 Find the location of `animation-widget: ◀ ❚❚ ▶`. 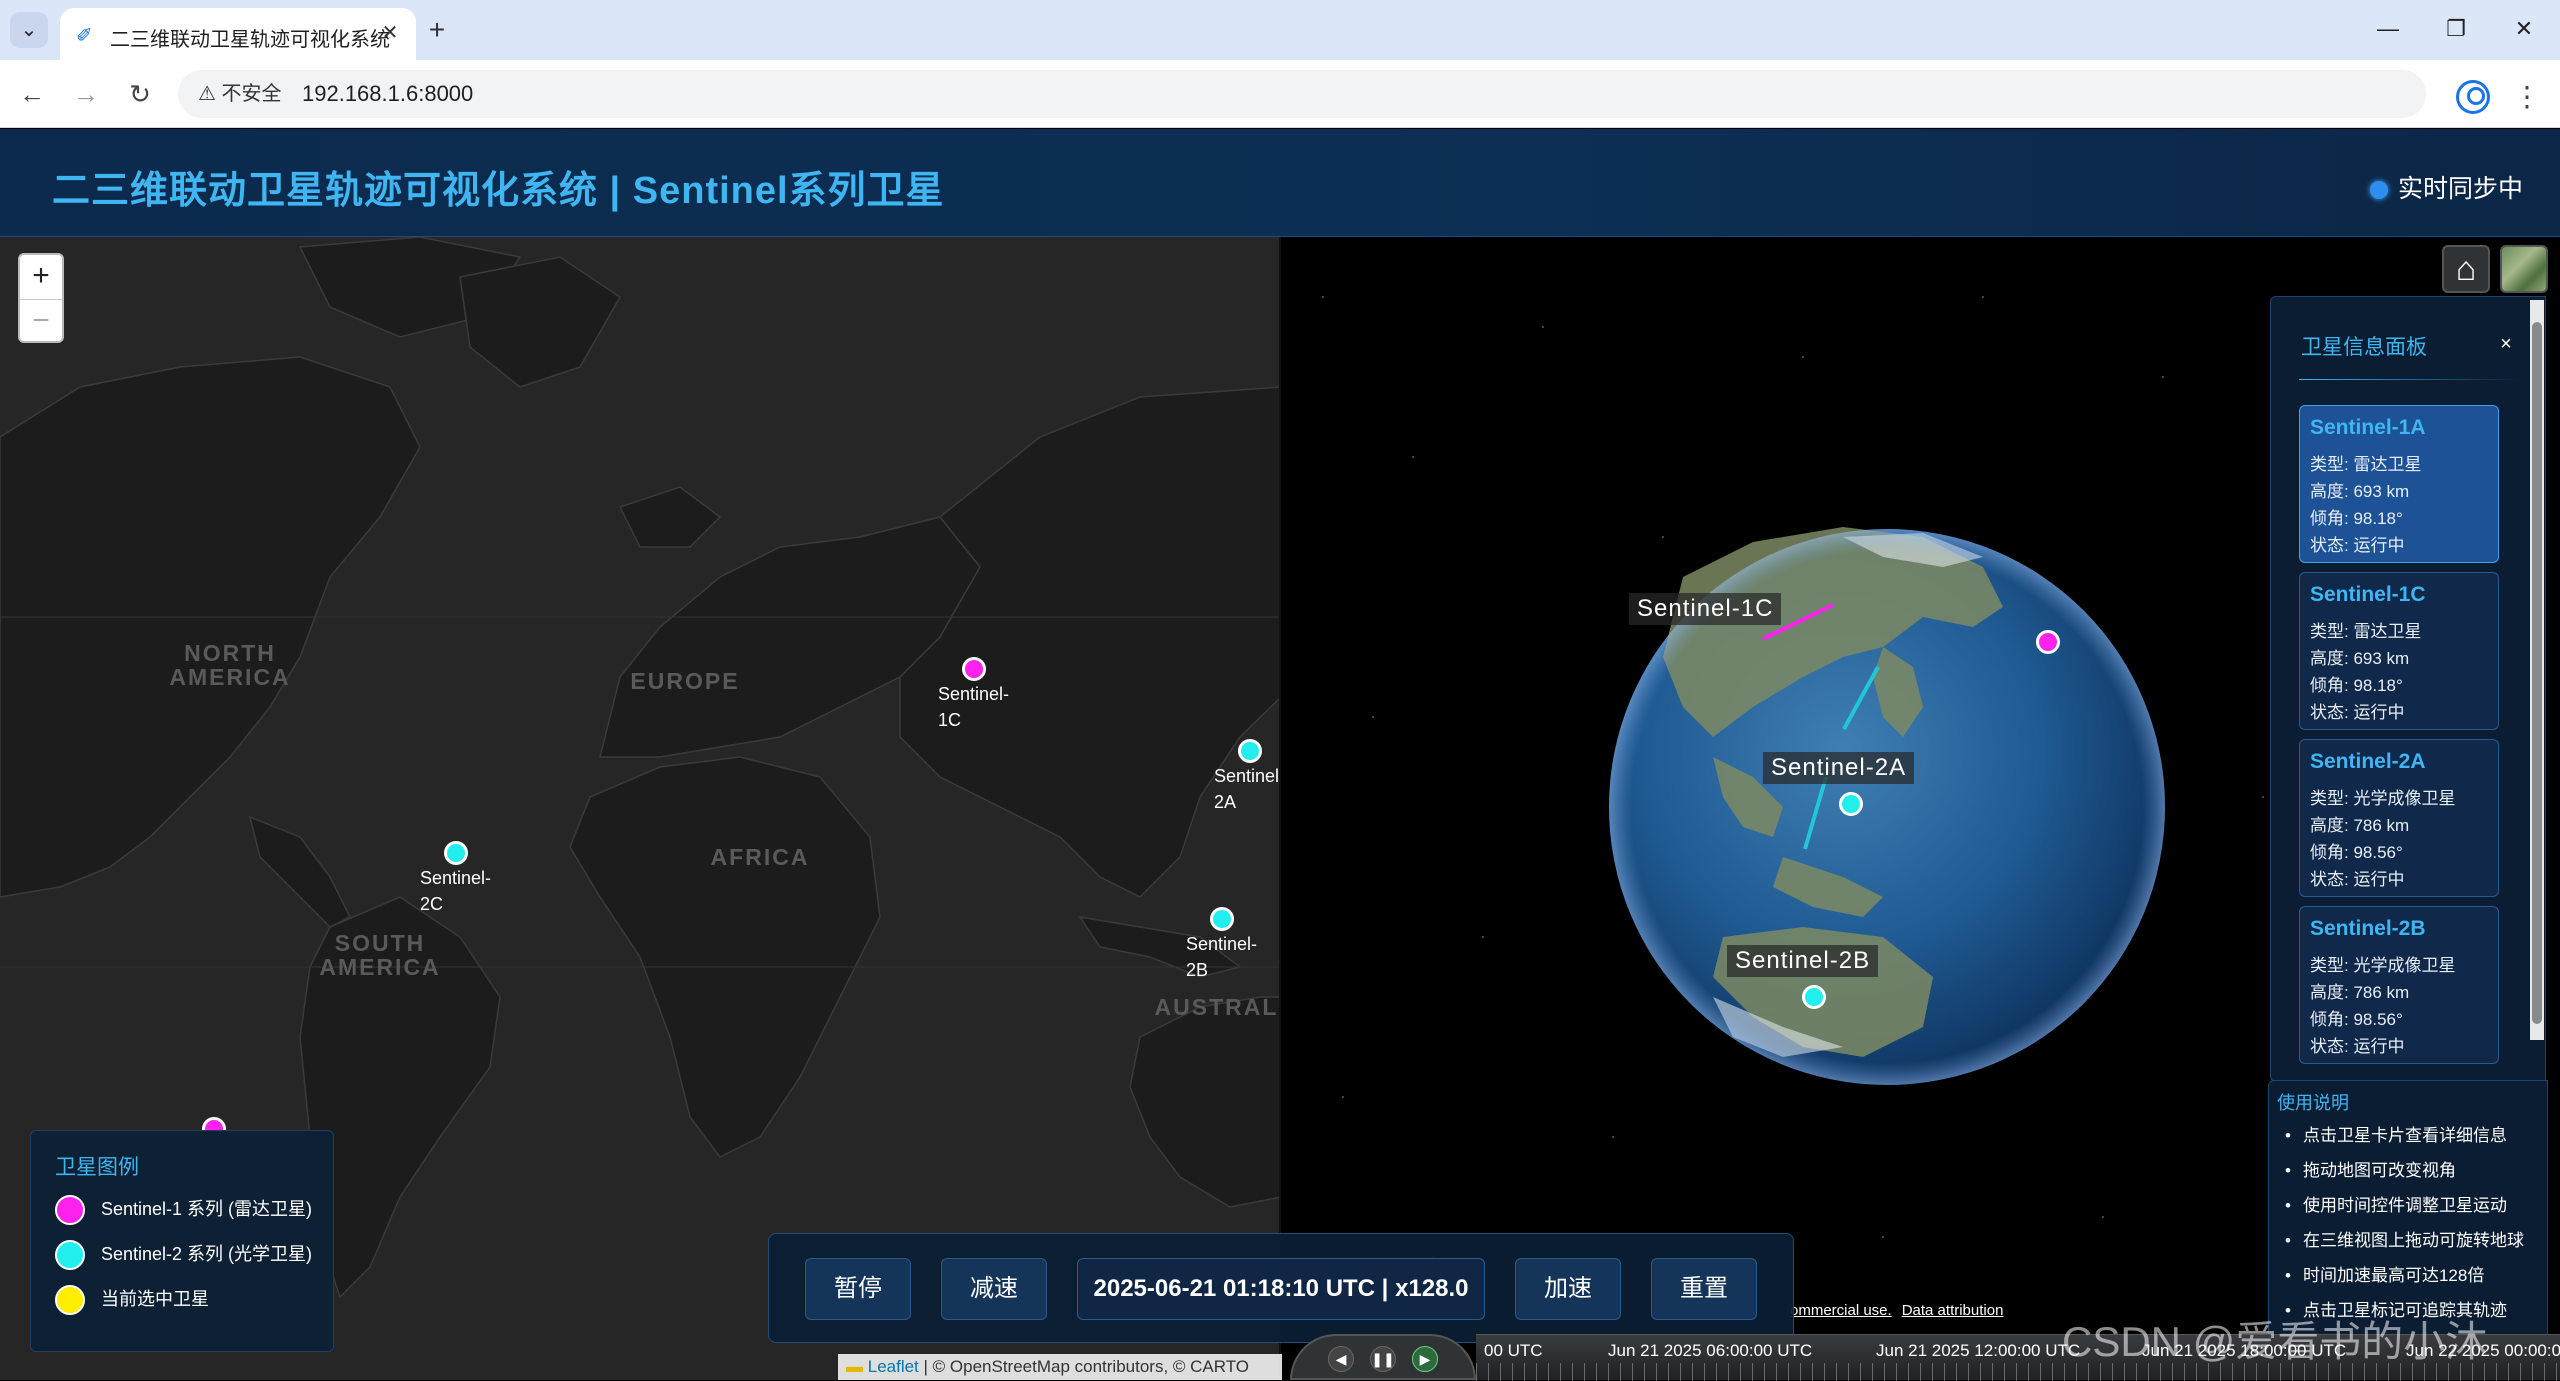

animation-widget: ◀ ❚❚ ▶ is located at coordinates (1383, 1357).